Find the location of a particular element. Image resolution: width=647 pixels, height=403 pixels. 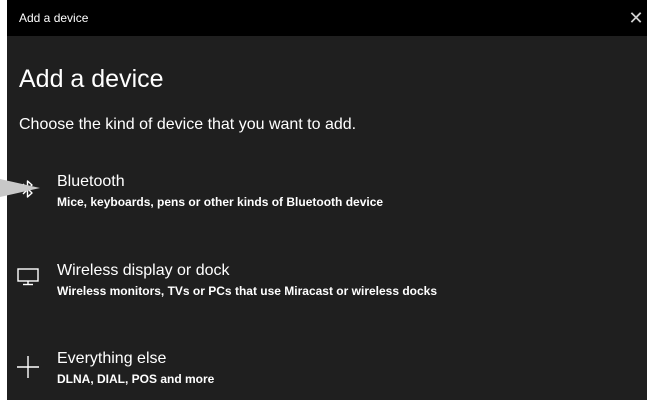

window-title: Add a device is located at coordinates (54, 18).